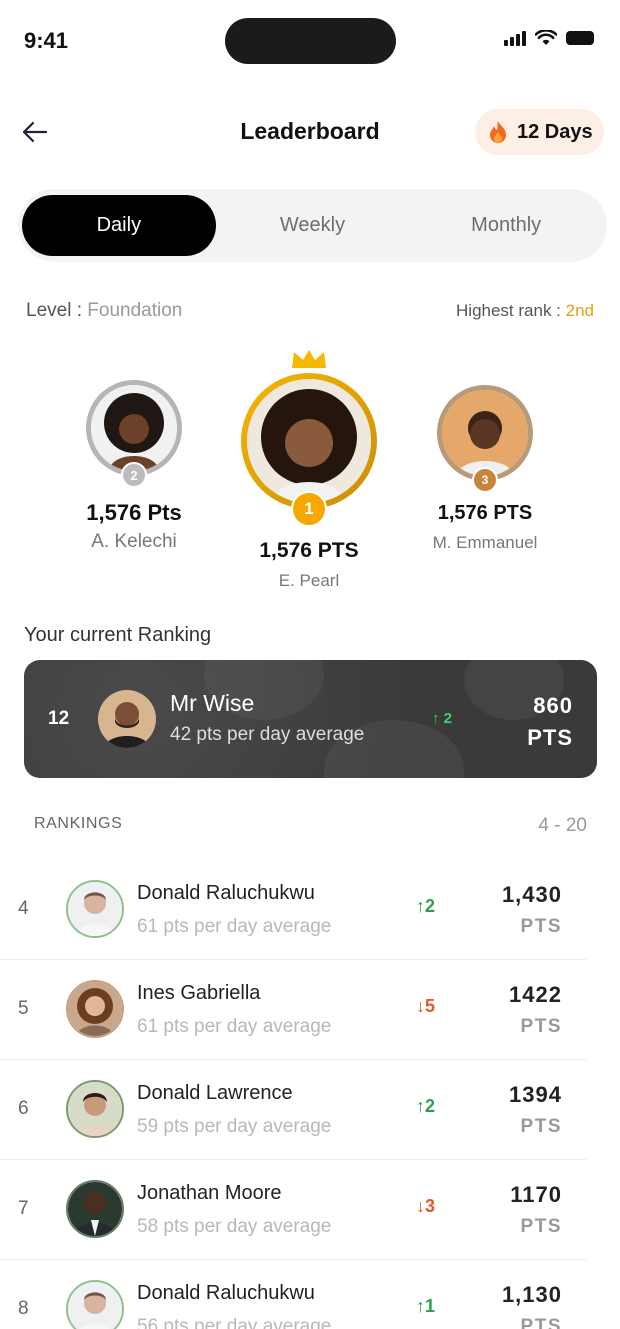 The width and height of the screenshot is (620, 1329). I want to click on battery-icon, so click(580, 38).